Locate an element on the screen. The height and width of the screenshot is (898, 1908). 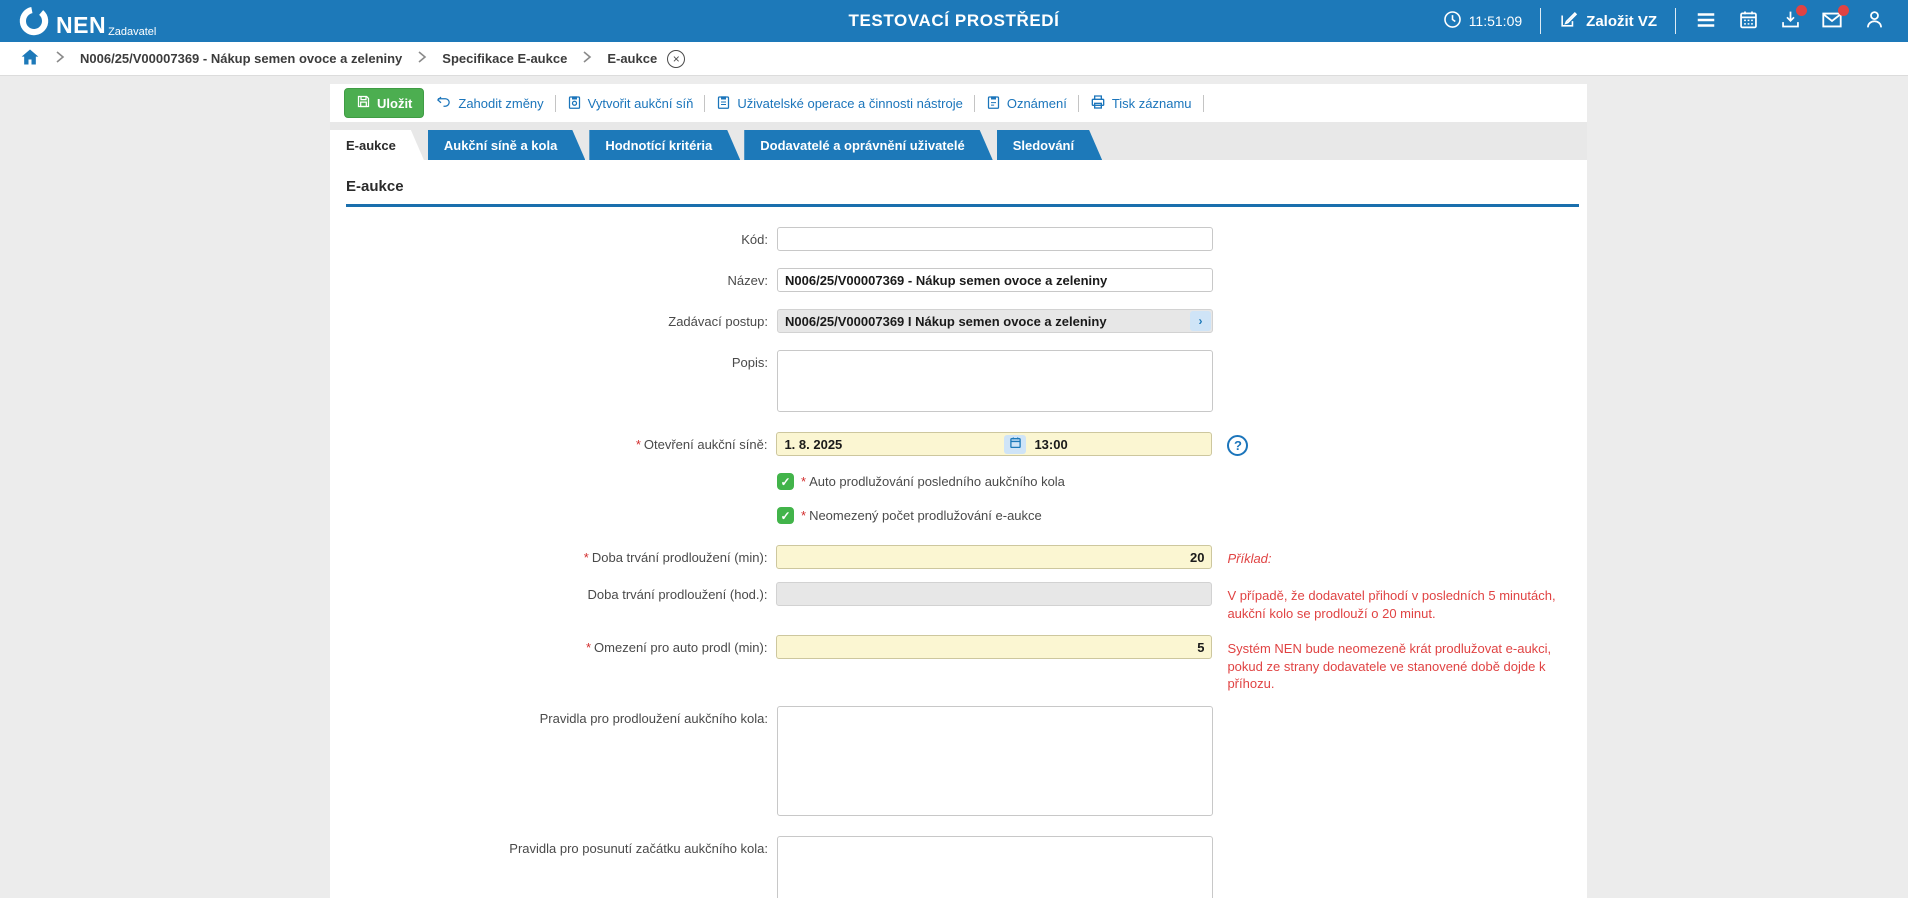
user-profile-button is located at coordinates (1874, 21).